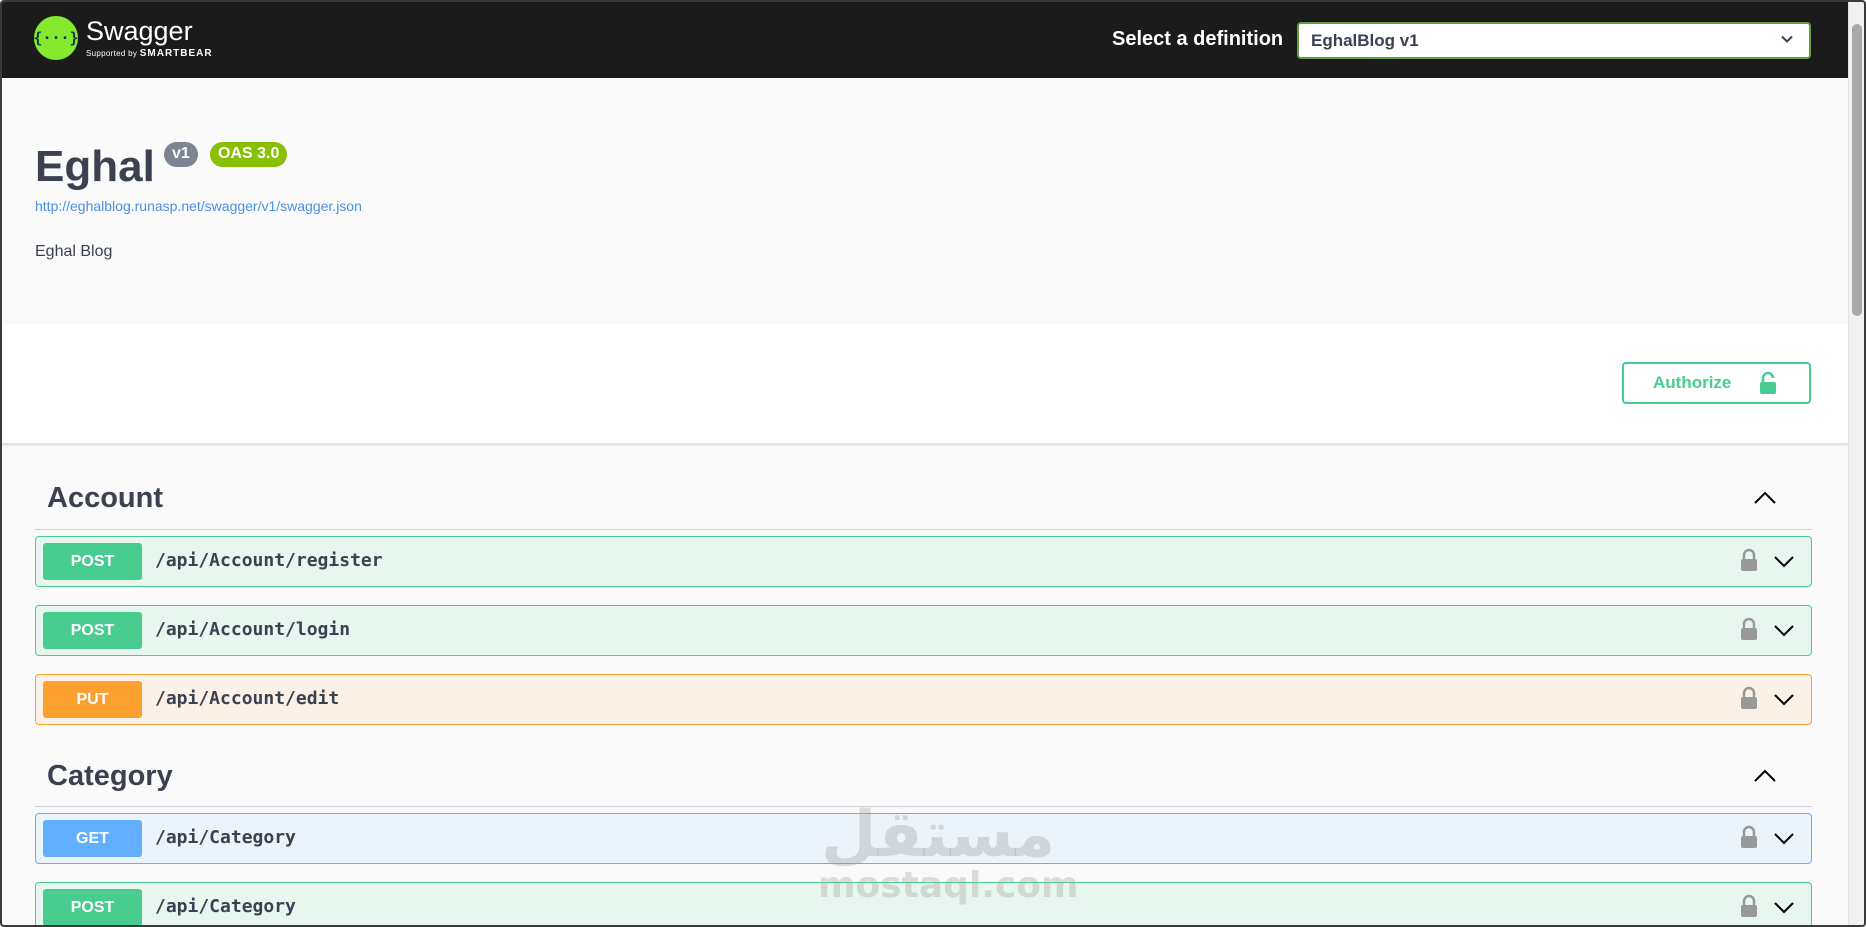 The height and width of the screenshot is (927, 1866). What do you see at coordinates (923, 838) in the screenshot?
I see `operation-get-category: GET /api/Category` at bounding box center [923, 838].